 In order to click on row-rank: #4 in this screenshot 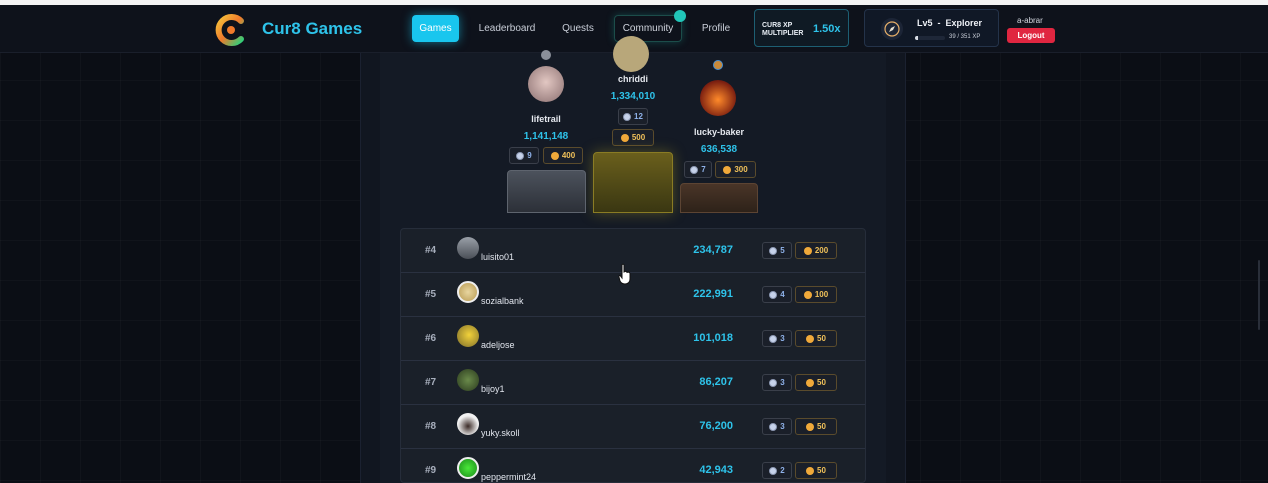, I will do `click(431, 250)`.